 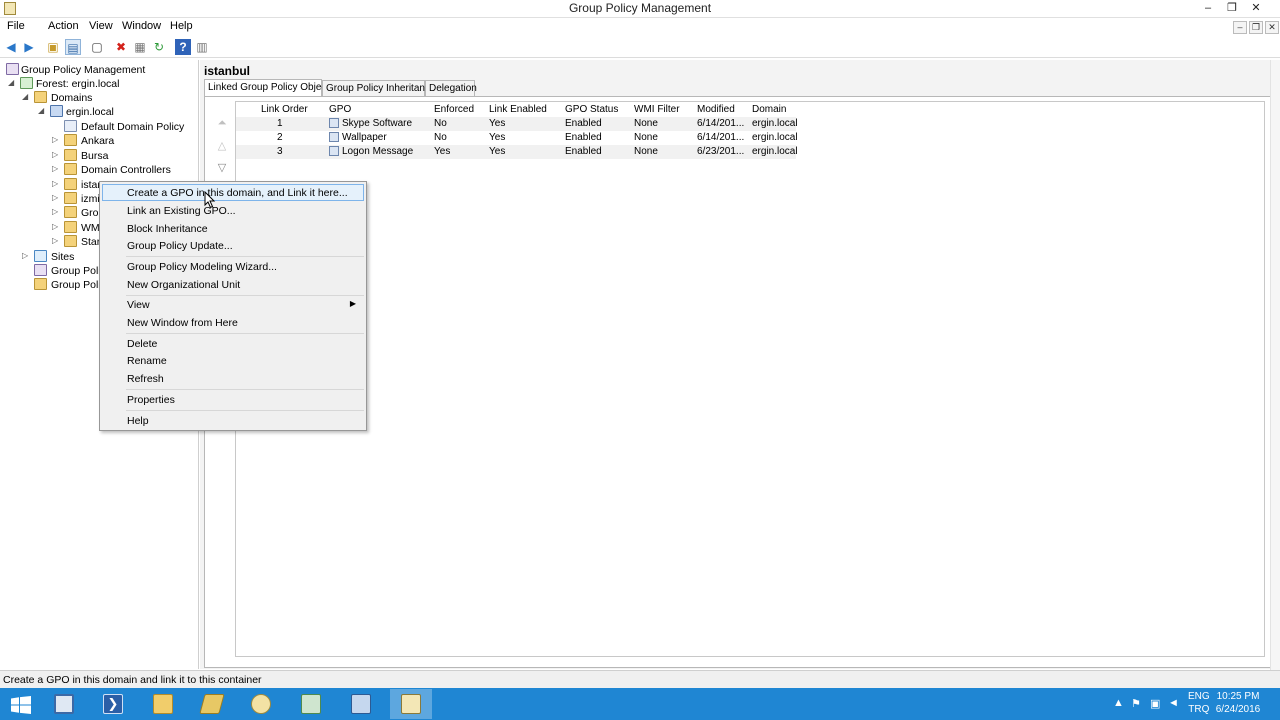 What do you see at coordinates (1275, 365) in the screenshot?
I see `vertical-scrollbar` at bounding box center [1275, 365].